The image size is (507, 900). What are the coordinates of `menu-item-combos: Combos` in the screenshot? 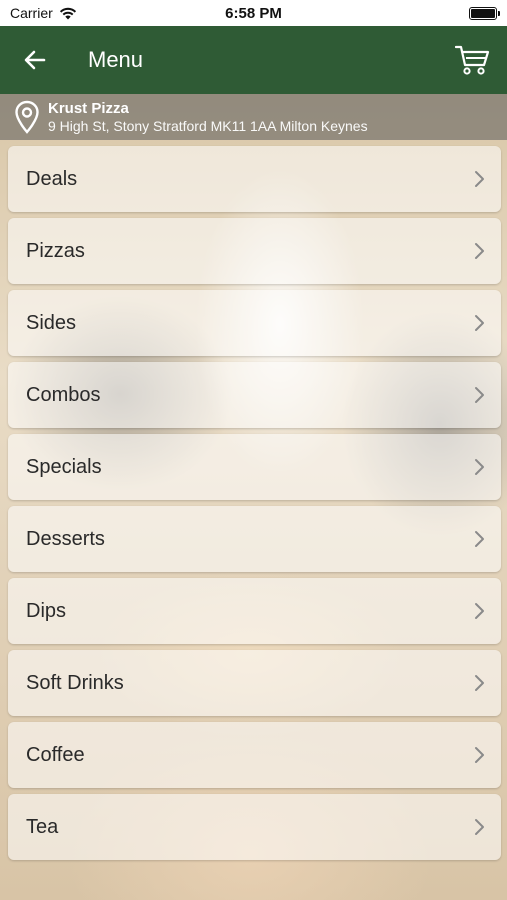 It's located at (254, 395).